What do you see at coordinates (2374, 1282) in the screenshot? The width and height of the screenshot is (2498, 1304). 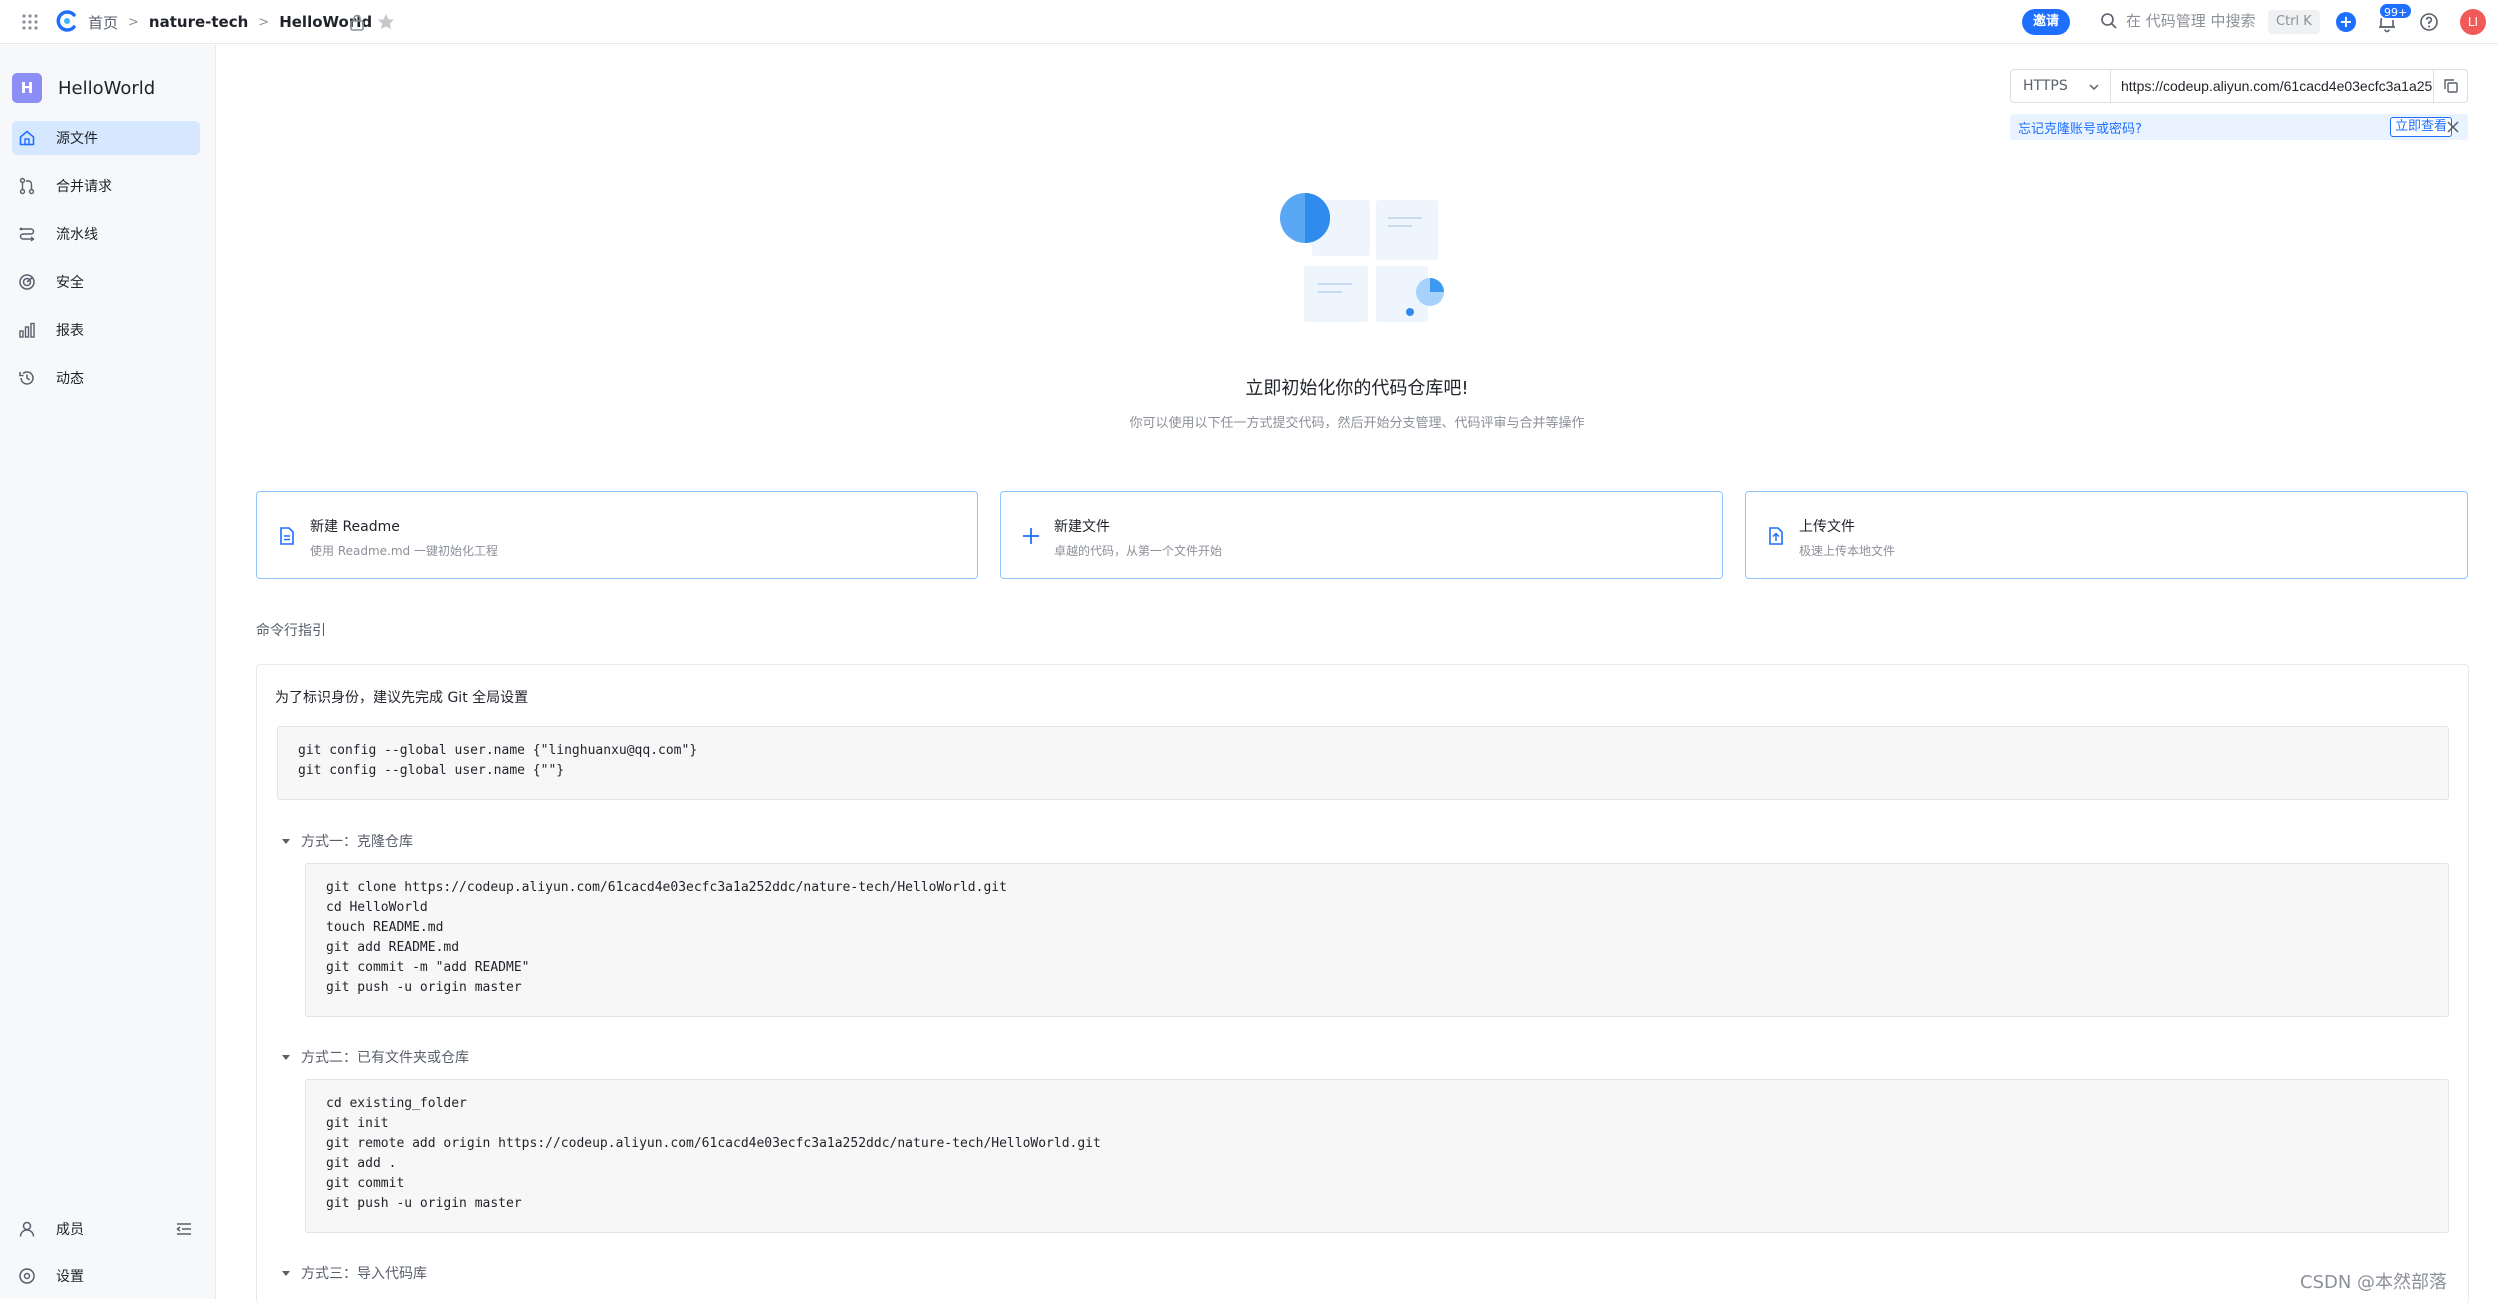 I see `watermark: CSDN @本然部落` at bounding box center [2374, 1282].